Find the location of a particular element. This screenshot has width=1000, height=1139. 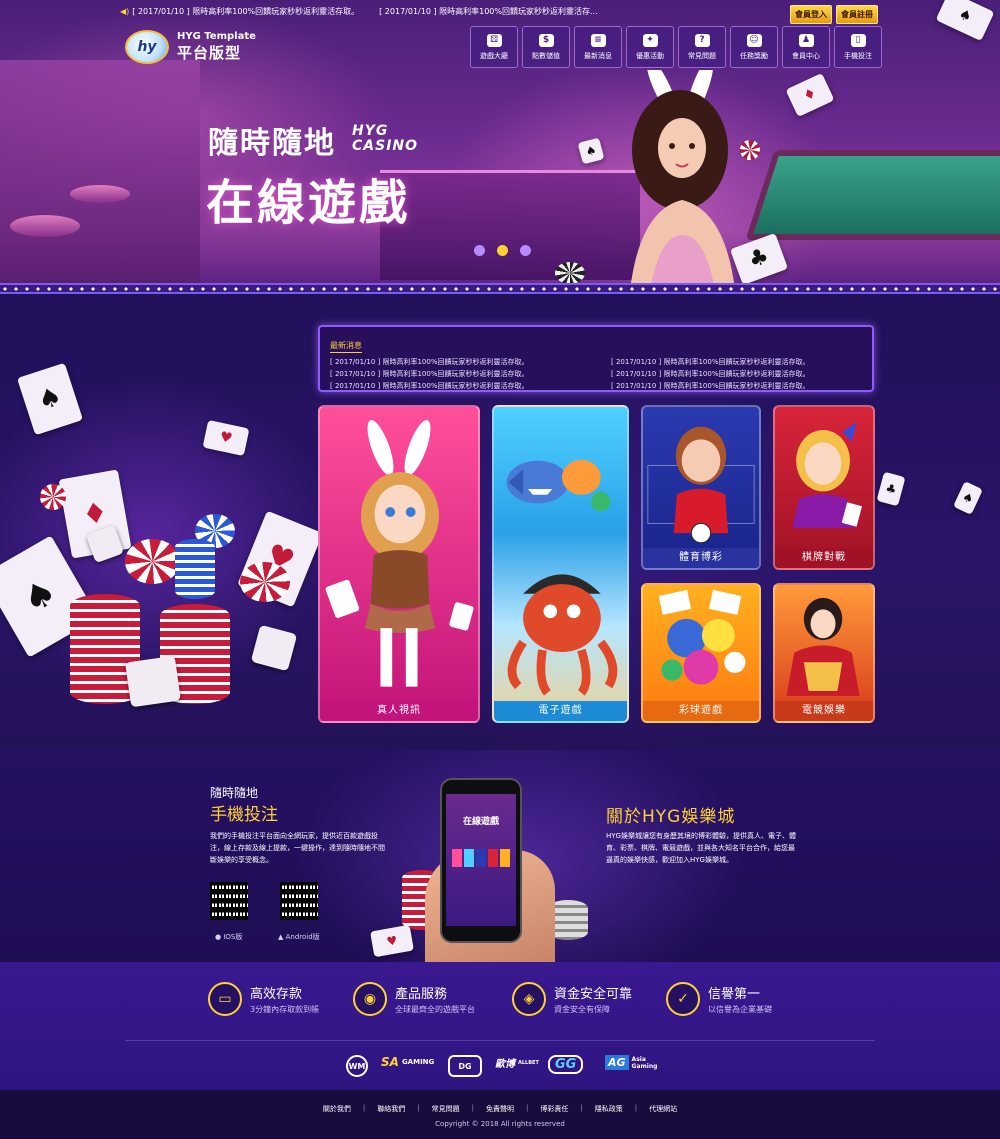

game-card-live: 真人視訊 is located at coordinates (399, 564).